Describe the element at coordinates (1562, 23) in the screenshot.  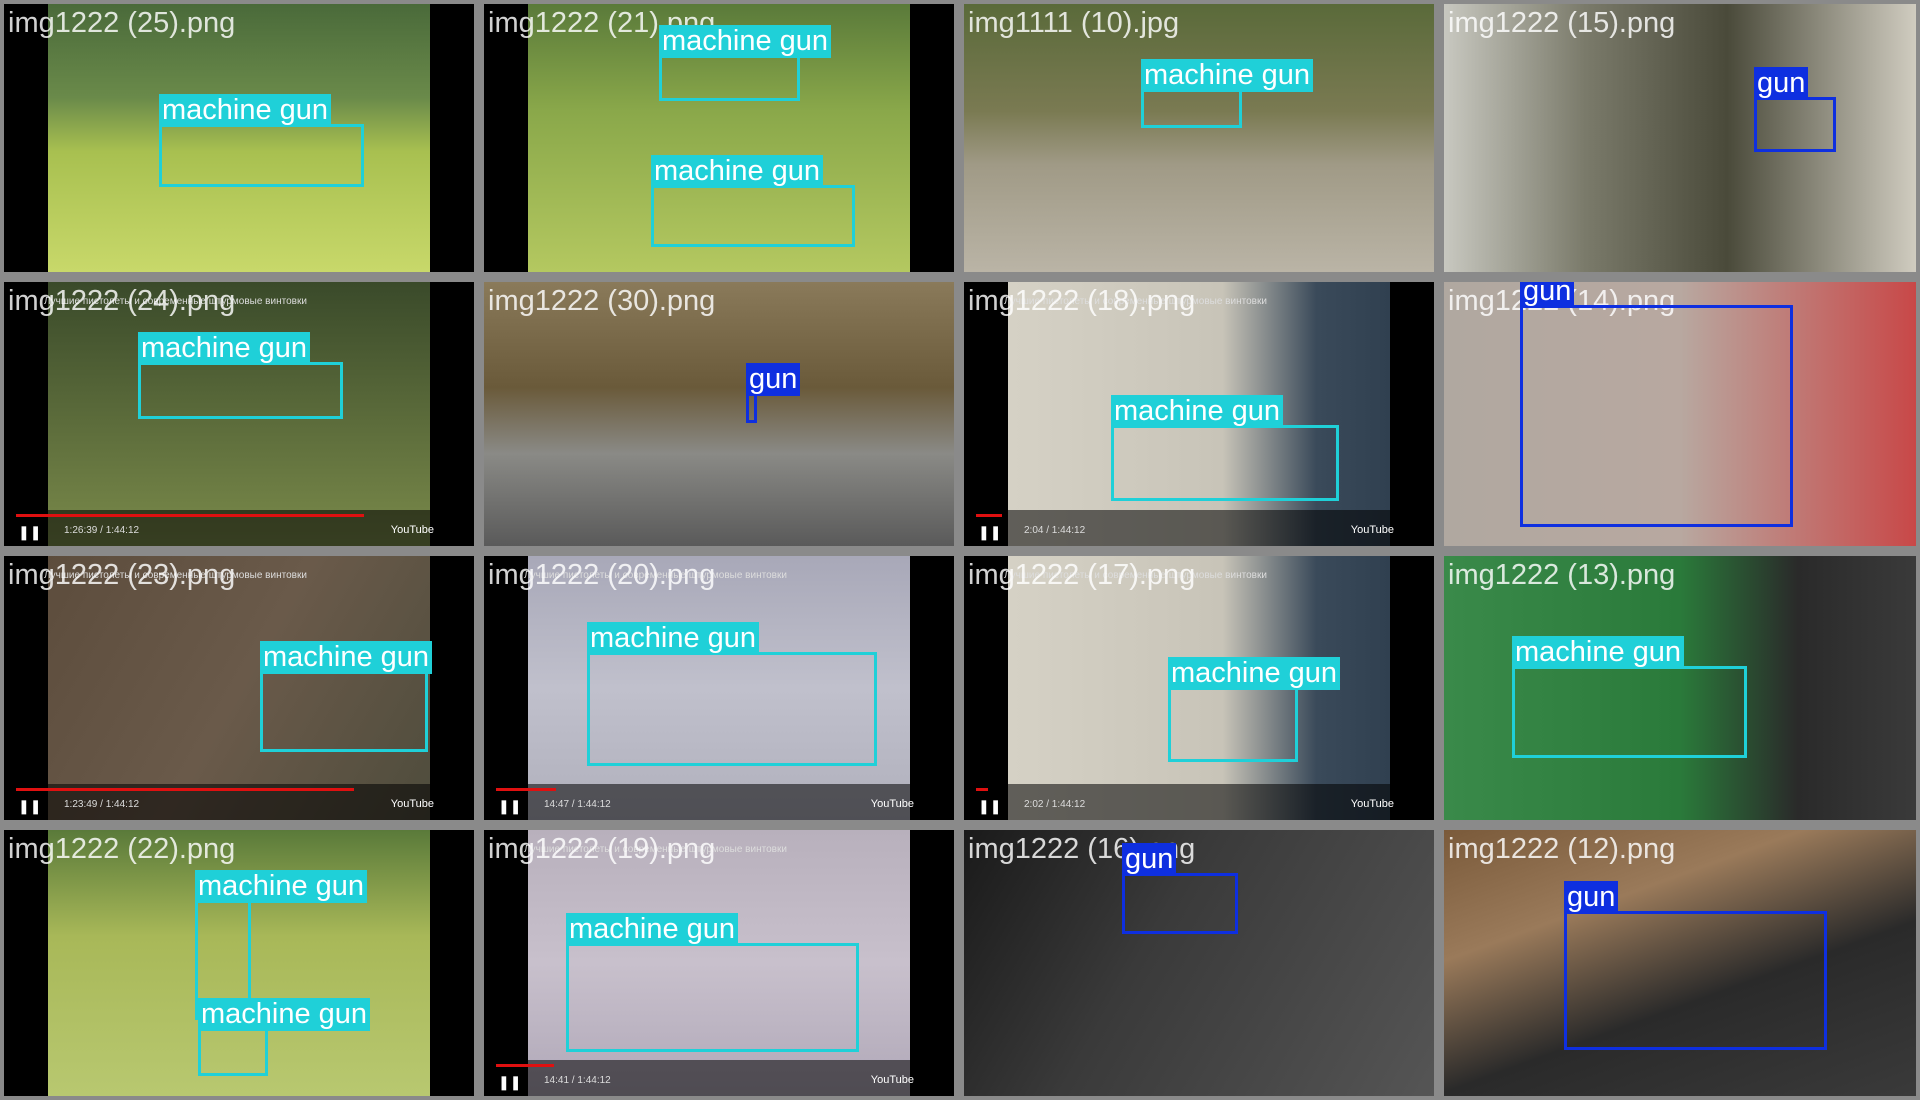
I see `tile-filename: img1222 (15).png` at that location.